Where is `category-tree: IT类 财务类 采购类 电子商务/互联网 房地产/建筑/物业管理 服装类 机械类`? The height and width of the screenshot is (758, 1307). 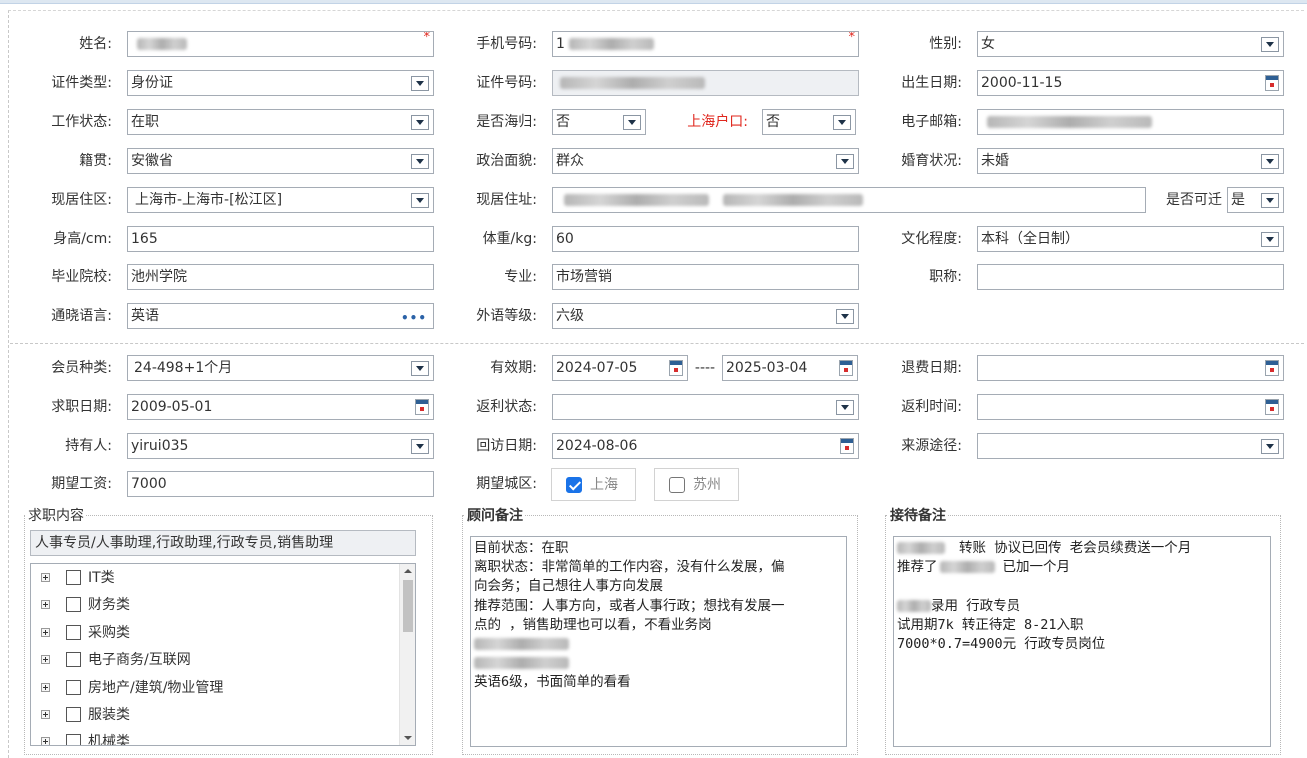 category-tree: IT类 财务类 采购类 电子商务/互联网 房地产/建筑/物业管理 服装类 机械类 is located at coordinates (223, 654).